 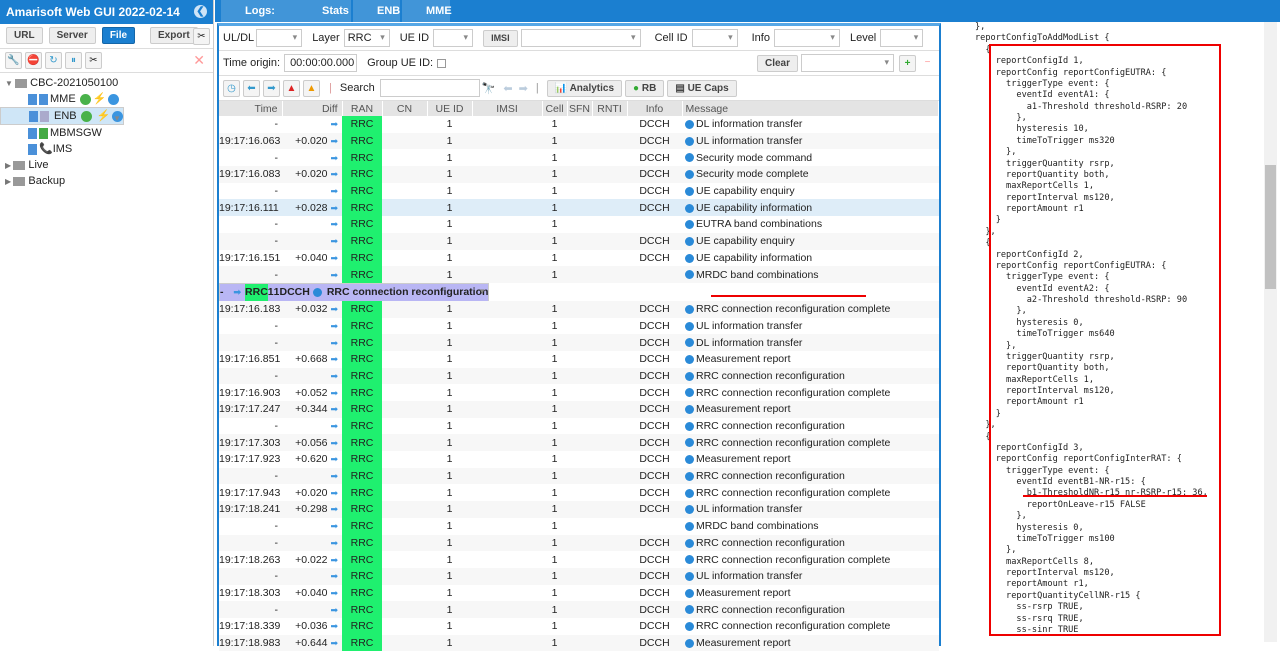 I want to click on tree-backup: ▶ Backup, so click(x=106, y=181).